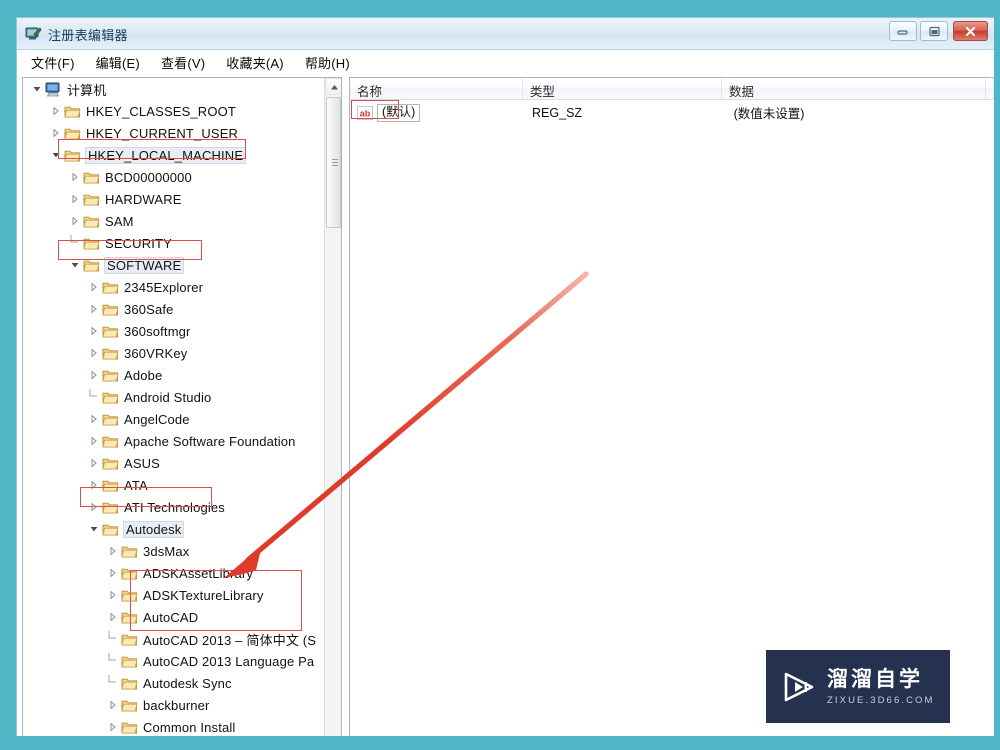 This screenshot has width=1000, height=750. What do you see at coordinates (173, 661) in the screenshot?
I see `tree-item: AutoCAD 2013 Language Pa` at bounding box center [173, 661].